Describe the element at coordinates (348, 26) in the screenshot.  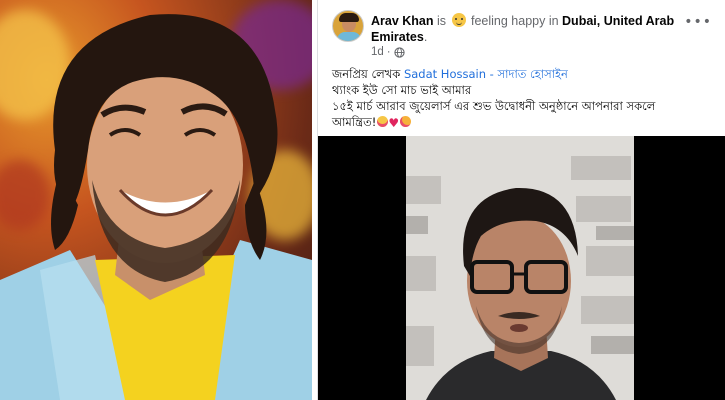
I see `author-avatar` at that location.